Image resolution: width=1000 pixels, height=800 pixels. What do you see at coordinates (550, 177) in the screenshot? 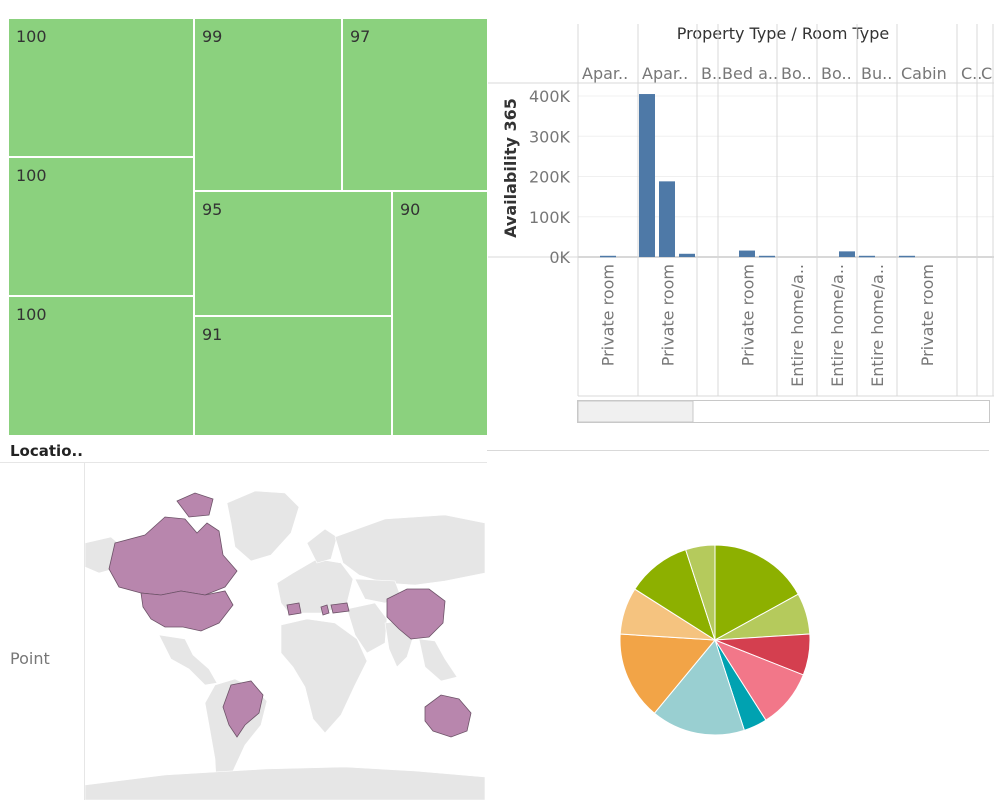
I see `y-tick-label: 200K` at bounding box center [550, 177].